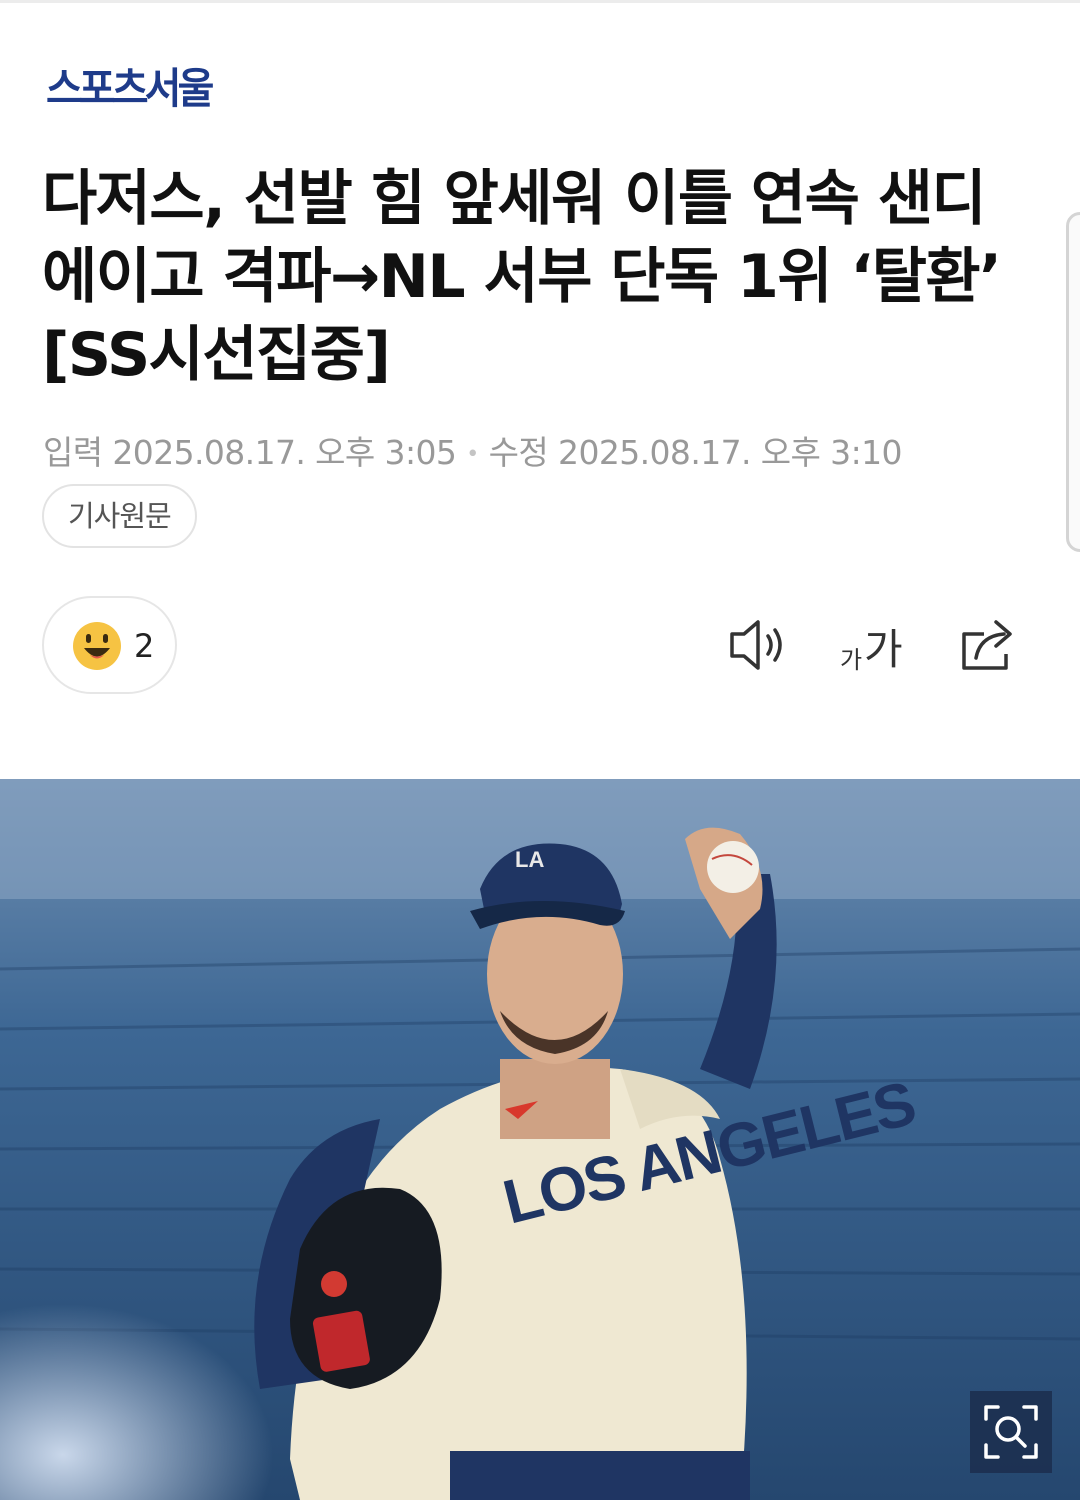 The image size is (1080, 1500). What do you see at coordinates (851, 660) in the screenshot?
I see `font-size-small-label: 가` at bounding box center [851, 660].